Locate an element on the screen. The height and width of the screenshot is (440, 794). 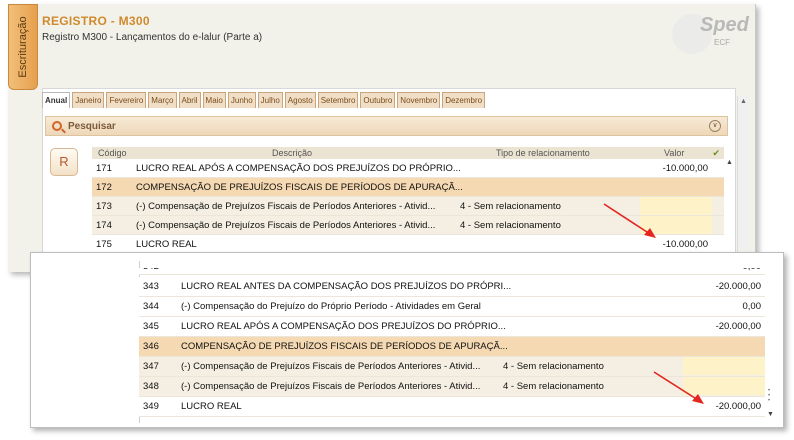
tab-maio: Maio is located at coordinates (214, 100).